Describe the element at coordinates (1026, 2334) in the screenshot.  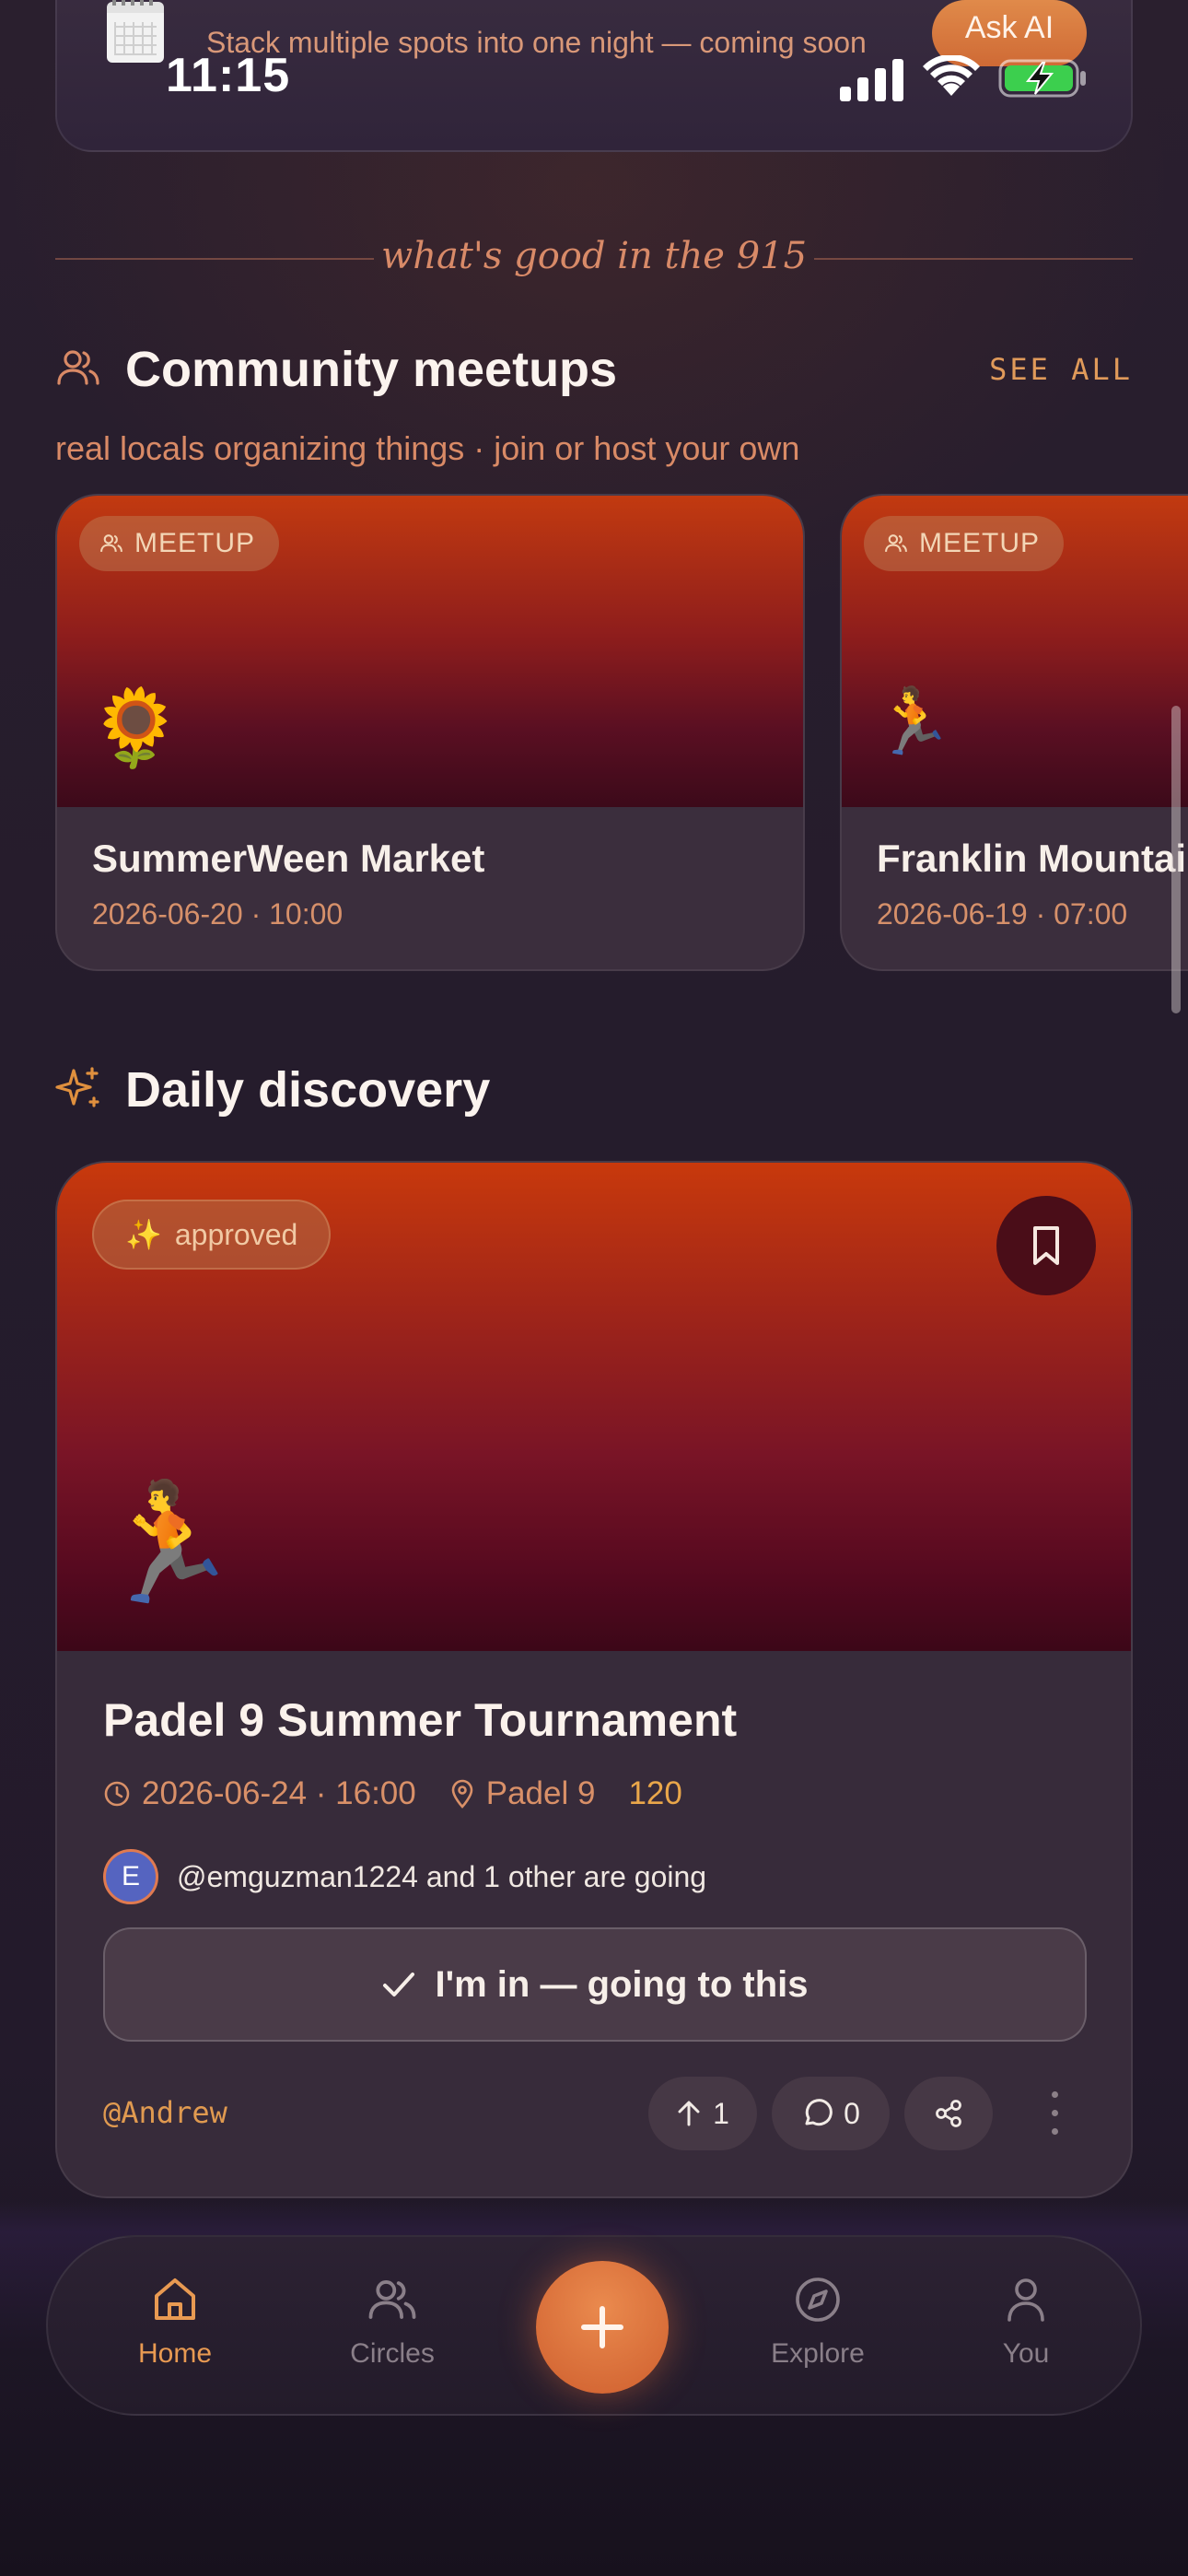
I see `nav-you: You` at that location.